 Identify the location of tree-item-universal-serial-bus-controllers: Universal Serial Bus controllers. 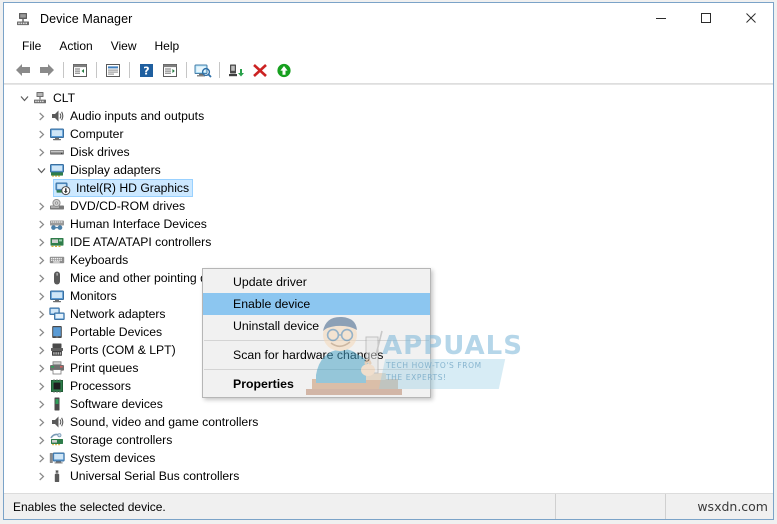
(388, 476).